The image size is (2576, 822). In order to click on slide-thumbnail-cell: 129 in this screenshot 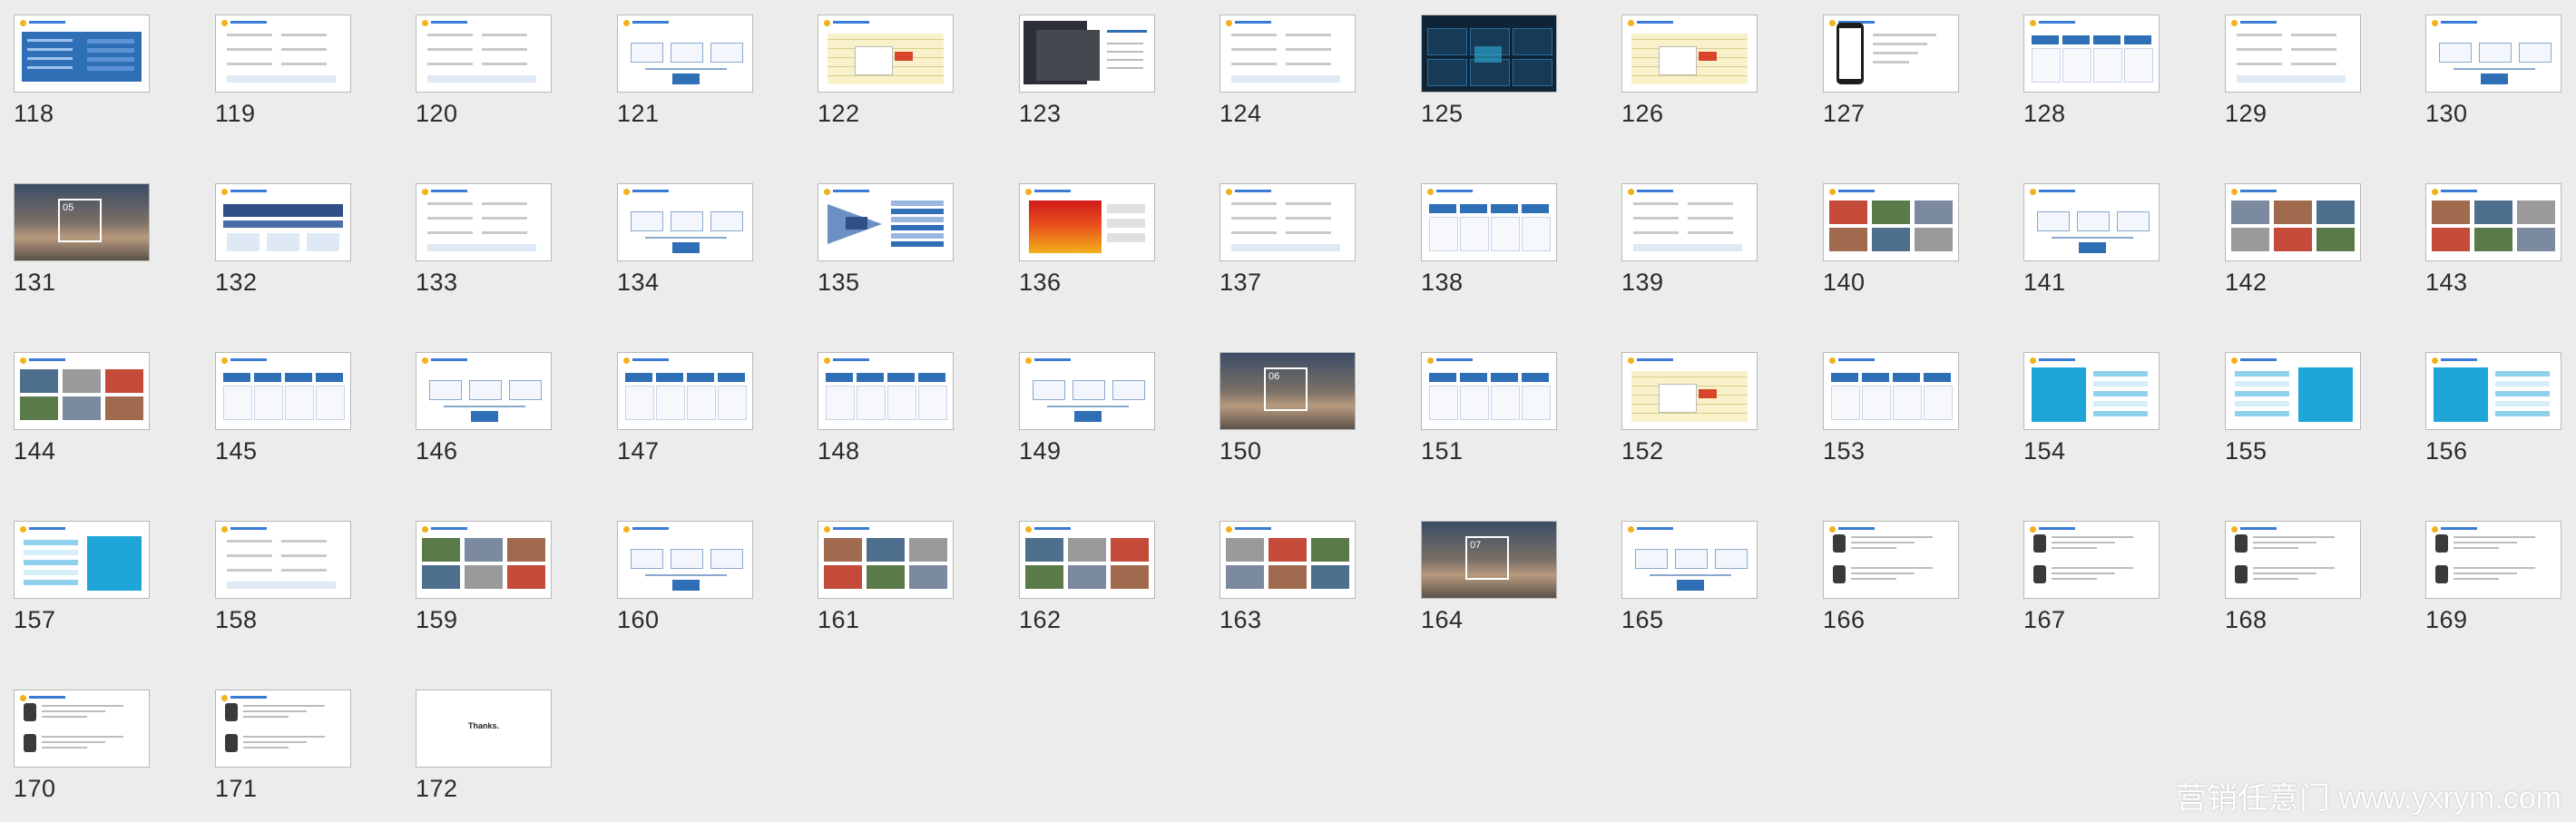, I will do `click(2293, 70)`.